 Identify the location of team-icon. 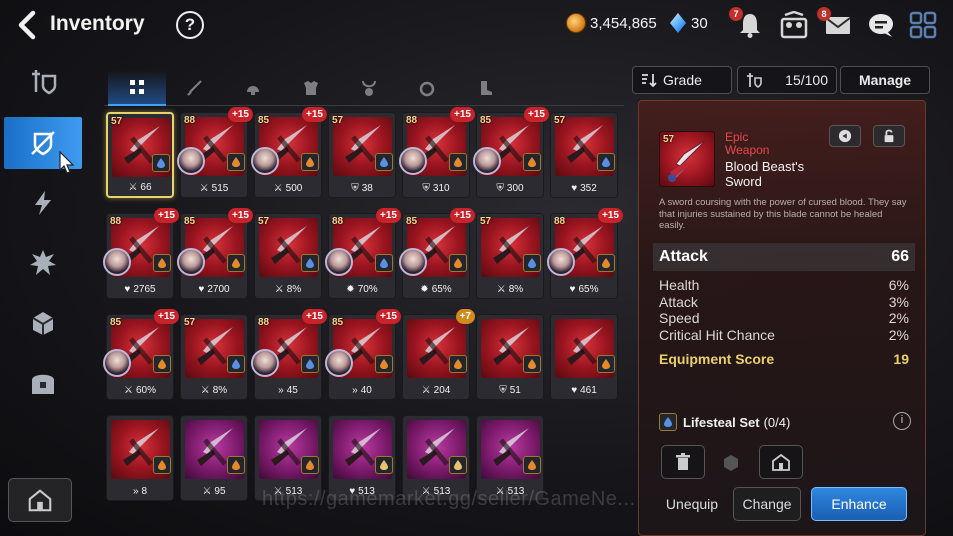
(794, 24).